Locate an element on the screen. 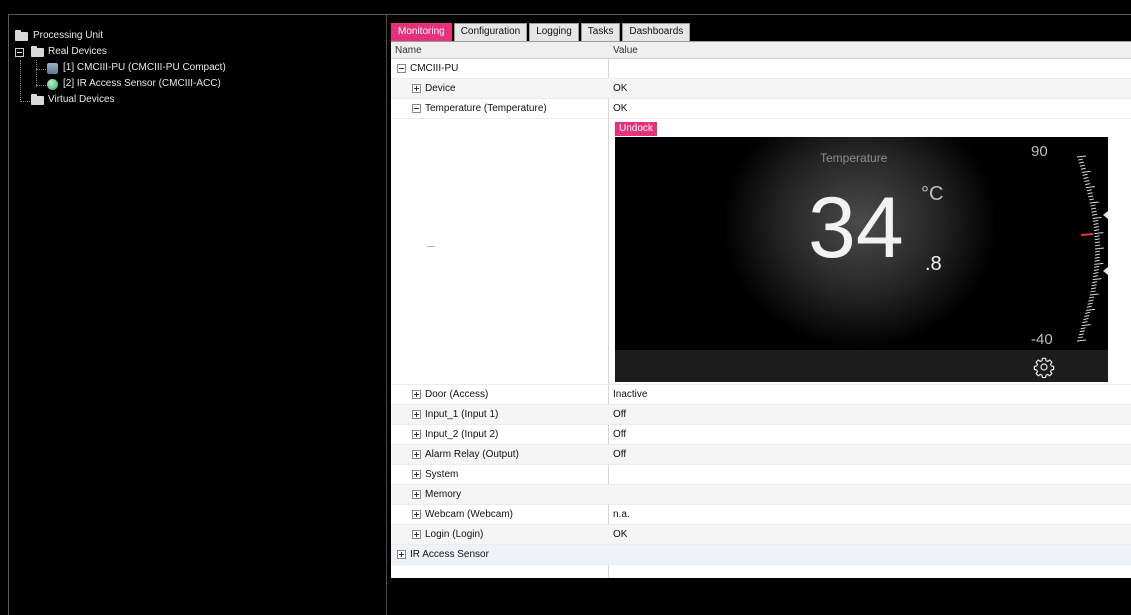 This screenshot has height=615, width=1131. table-row: Input_1 (Input 1) Off is located at coordinates (761, 415).